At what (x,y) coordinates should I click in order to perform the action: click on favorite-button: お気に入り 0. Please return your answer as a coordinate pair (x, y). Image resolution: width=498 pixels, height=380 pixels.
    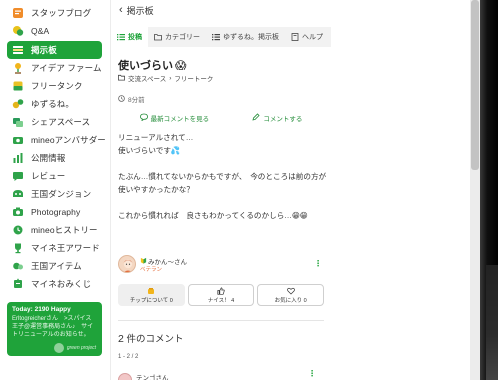
    Looking at the image, I should click on (291, 295).